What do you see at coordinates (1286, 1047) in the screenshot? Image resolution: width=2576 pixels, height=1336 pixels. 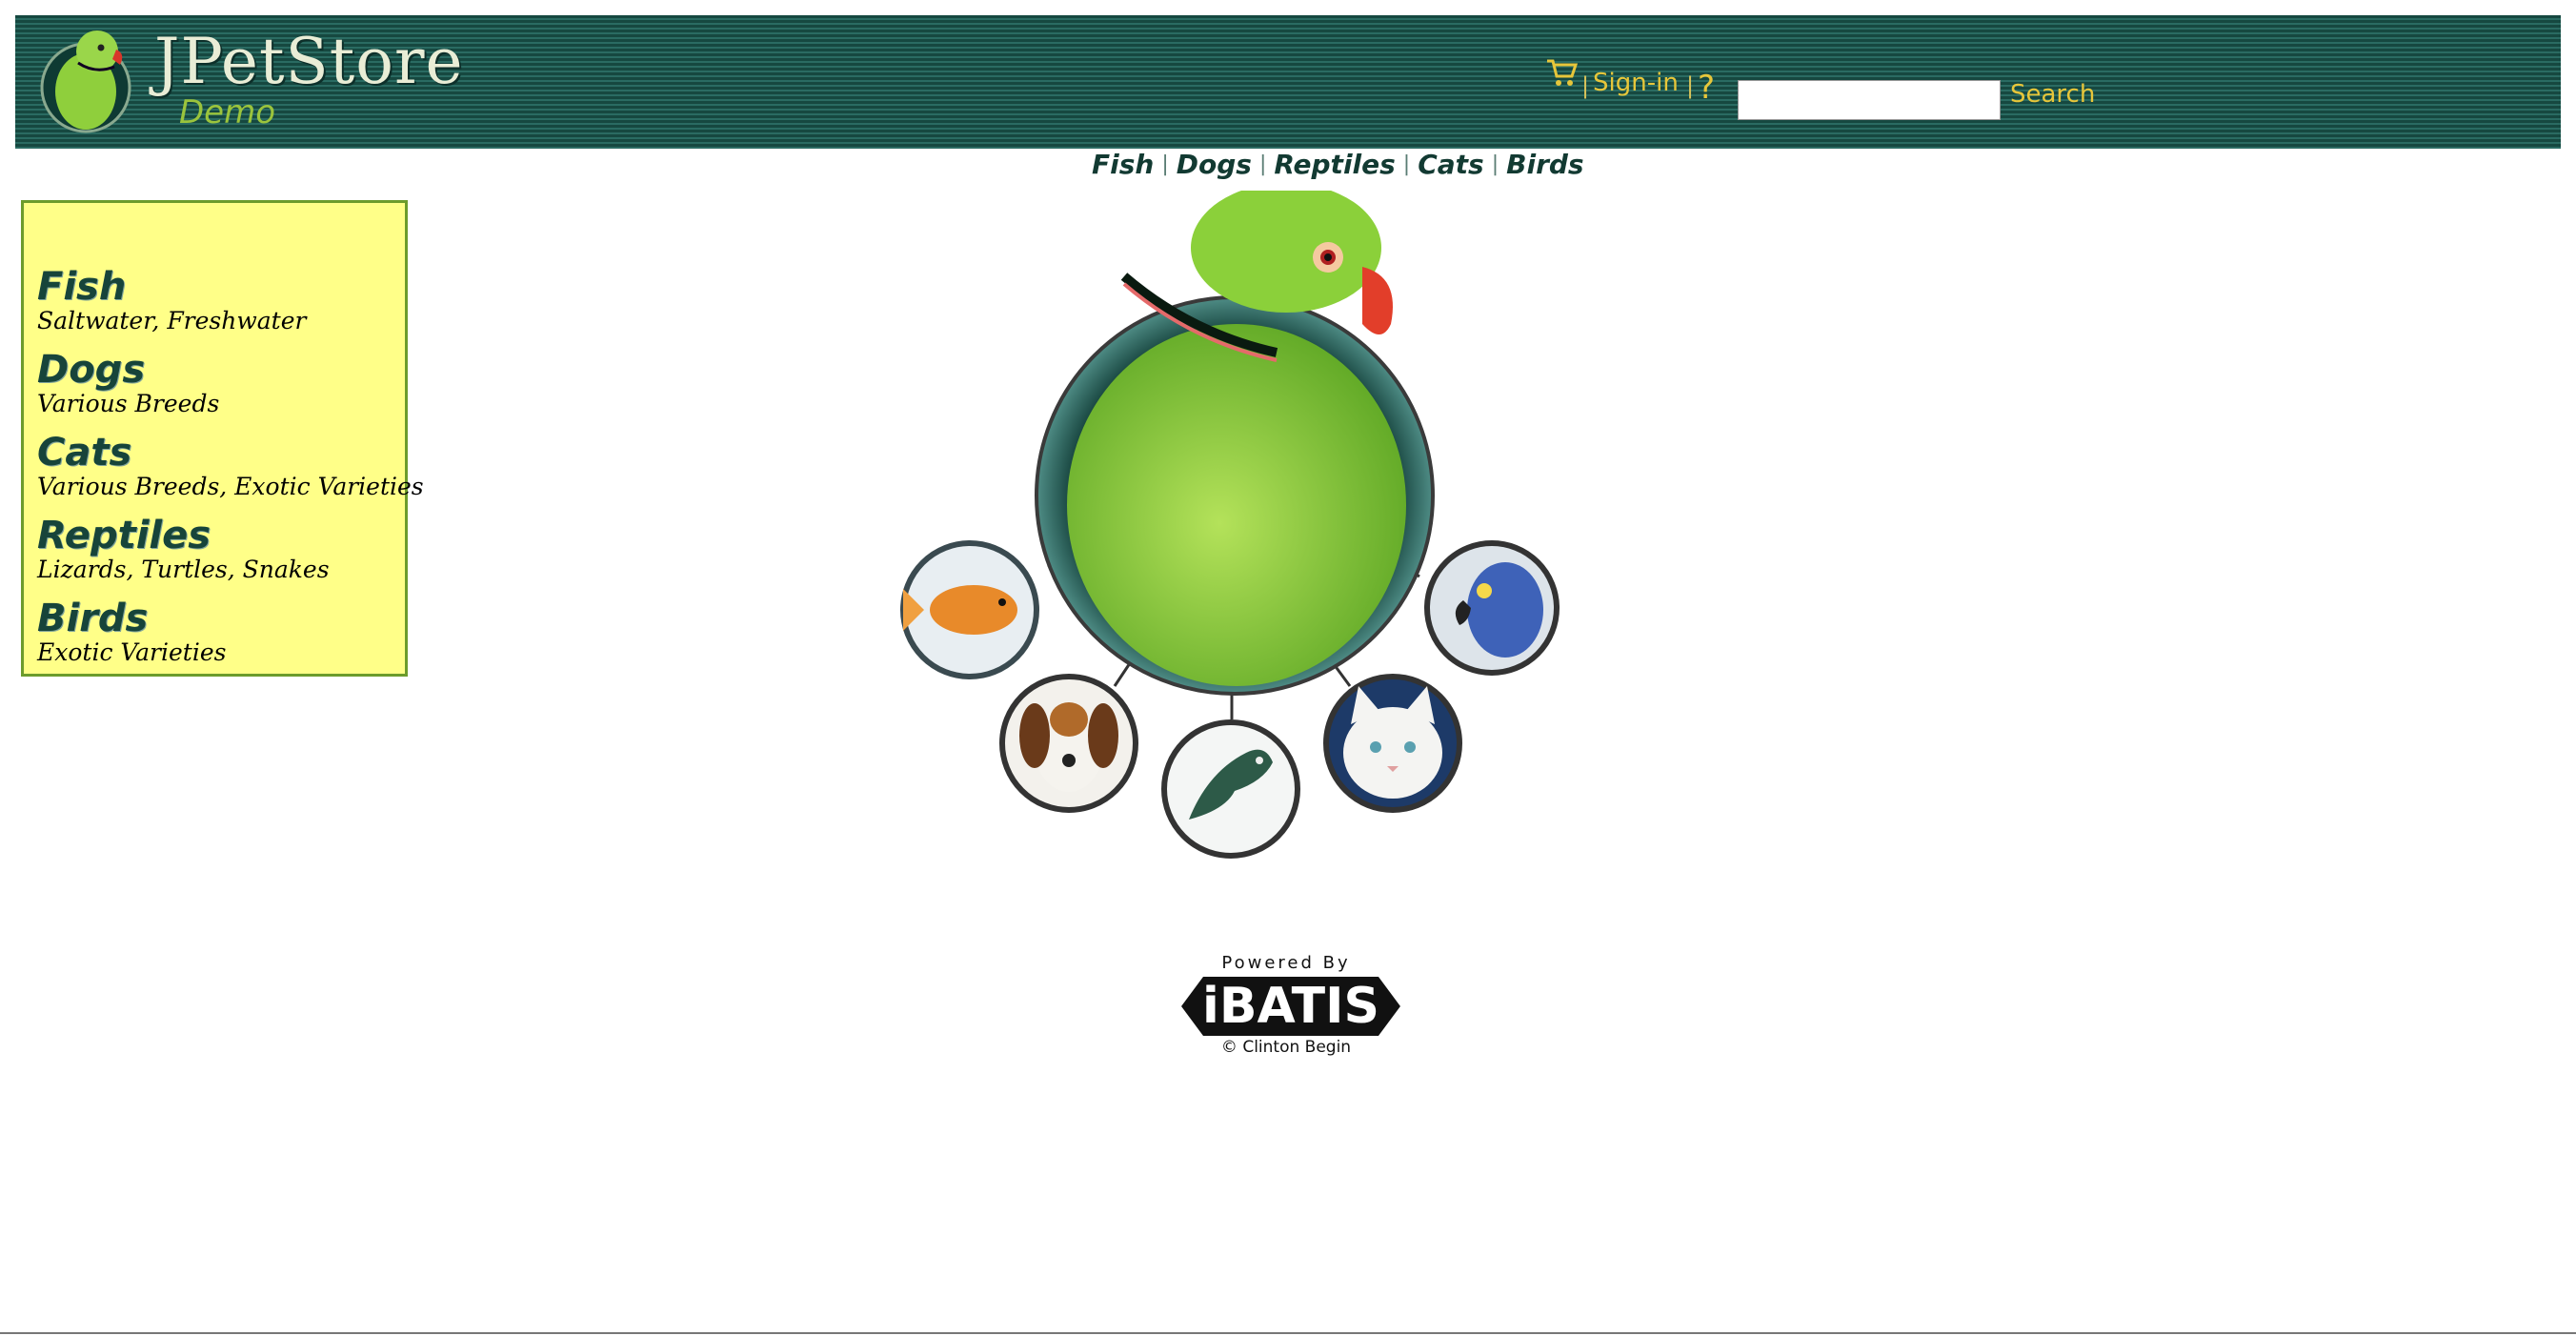 I see `copyright-text: © Clinton Begin` at bounding box center [1286, 1047].